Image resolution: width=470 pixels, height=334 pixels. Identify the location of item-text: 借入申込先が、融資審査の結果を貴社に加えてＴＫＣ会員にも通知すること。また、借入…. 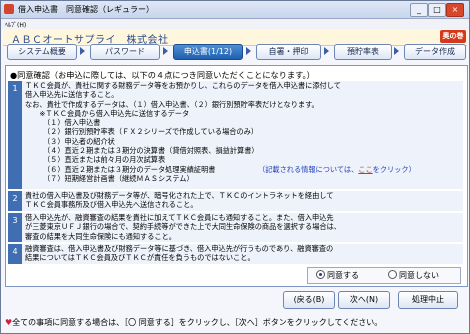
(183, 227).